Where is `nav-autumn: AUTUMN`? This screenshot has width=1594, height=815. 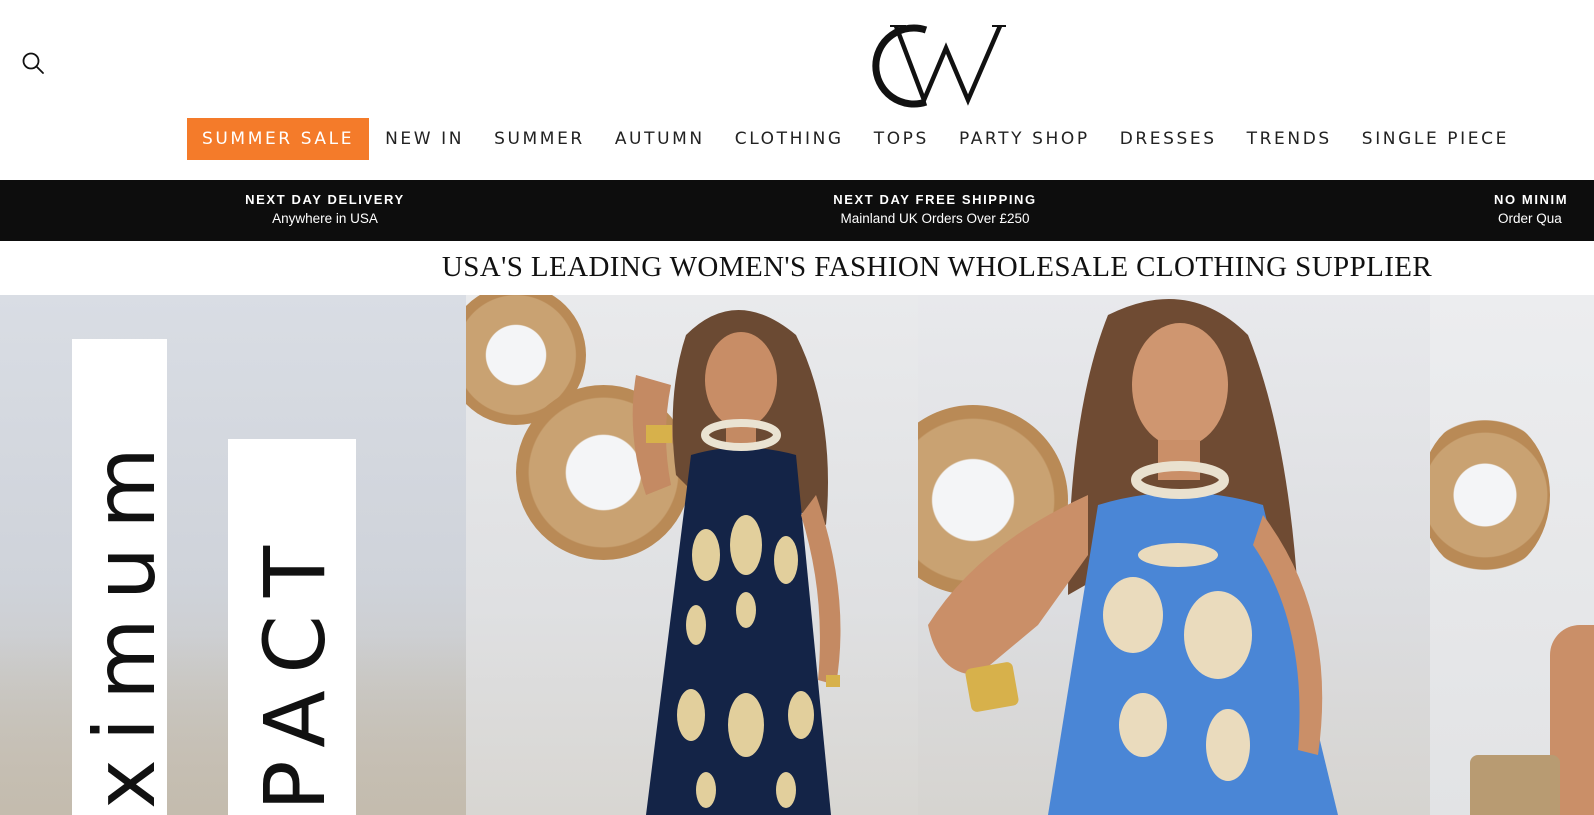
nav-autumn: AUTUMN is located at coordinates (660, 139).